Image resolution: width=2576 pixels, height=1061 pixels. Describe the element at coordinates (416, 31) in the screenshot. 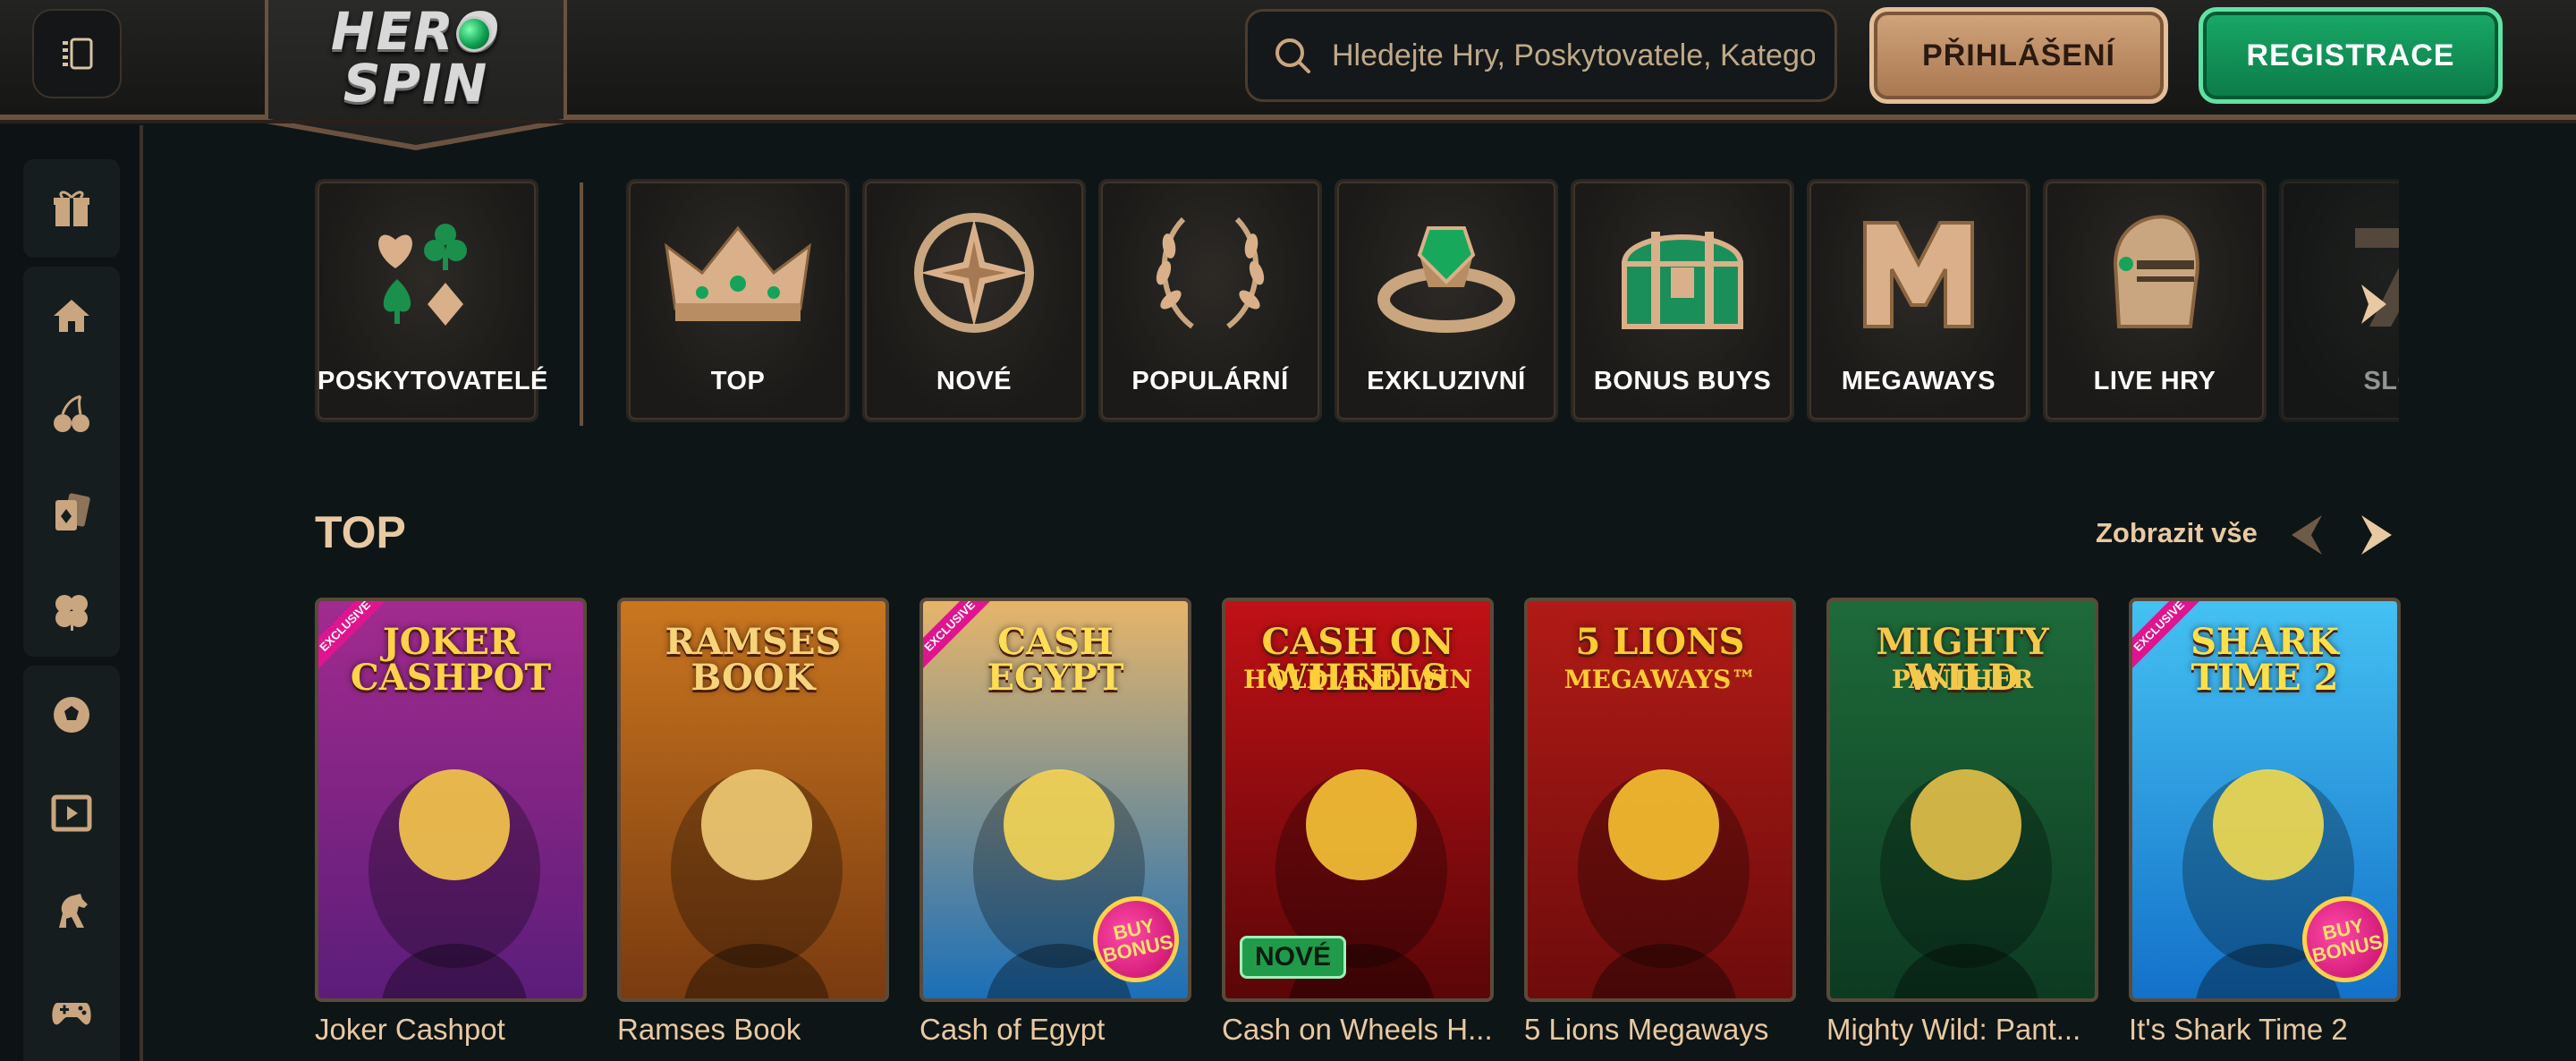

I see `logo-word: HERO` at that location.